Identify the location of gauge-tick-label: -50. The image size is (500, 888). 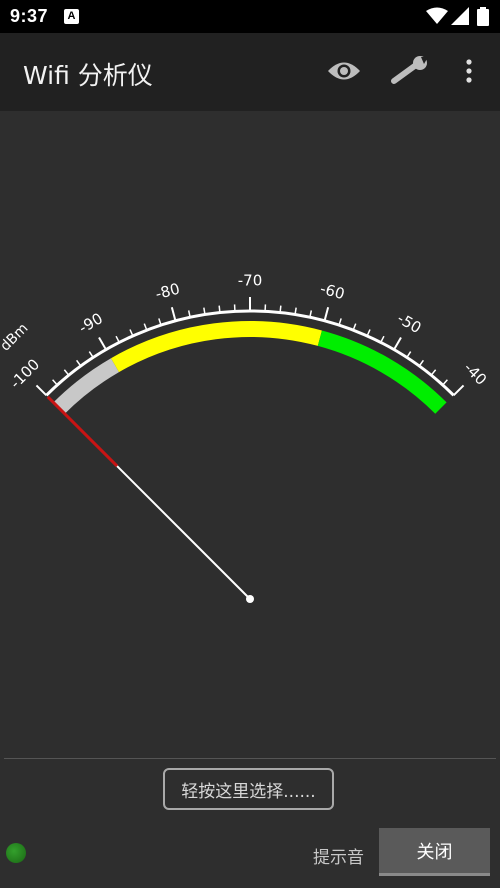
(409, 323).